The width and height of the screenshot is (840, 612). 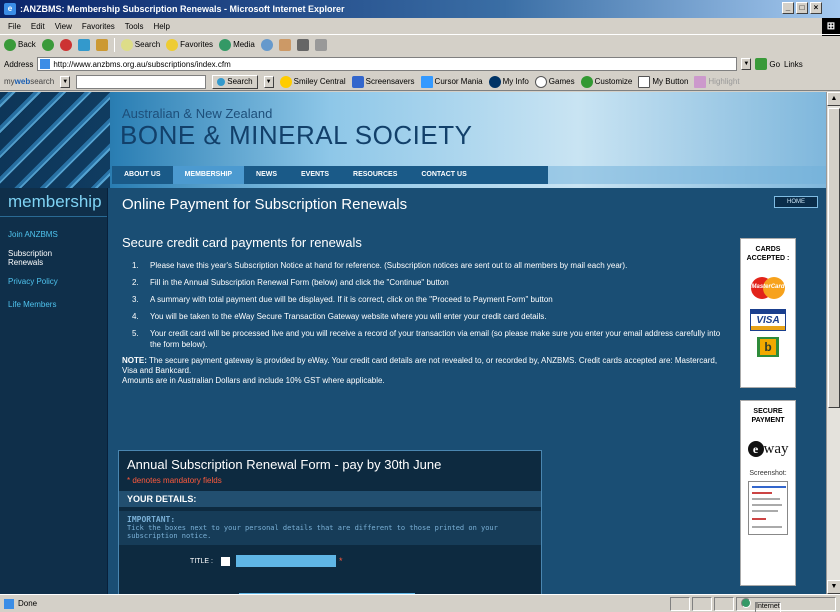 I want to click on title-changed-checkbox, so click(x=225, y=561).